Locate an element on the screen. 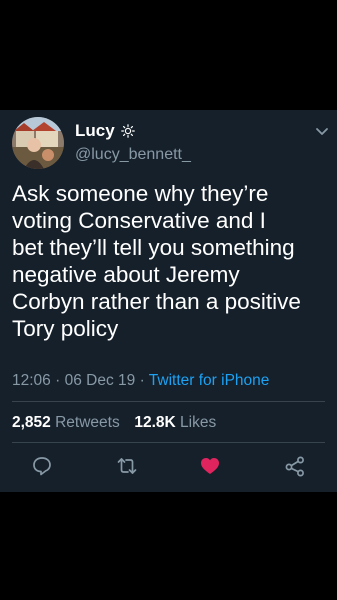 The height and width of the screenshot is (600, 337). sun-icon is located at coordinates (127, 131).